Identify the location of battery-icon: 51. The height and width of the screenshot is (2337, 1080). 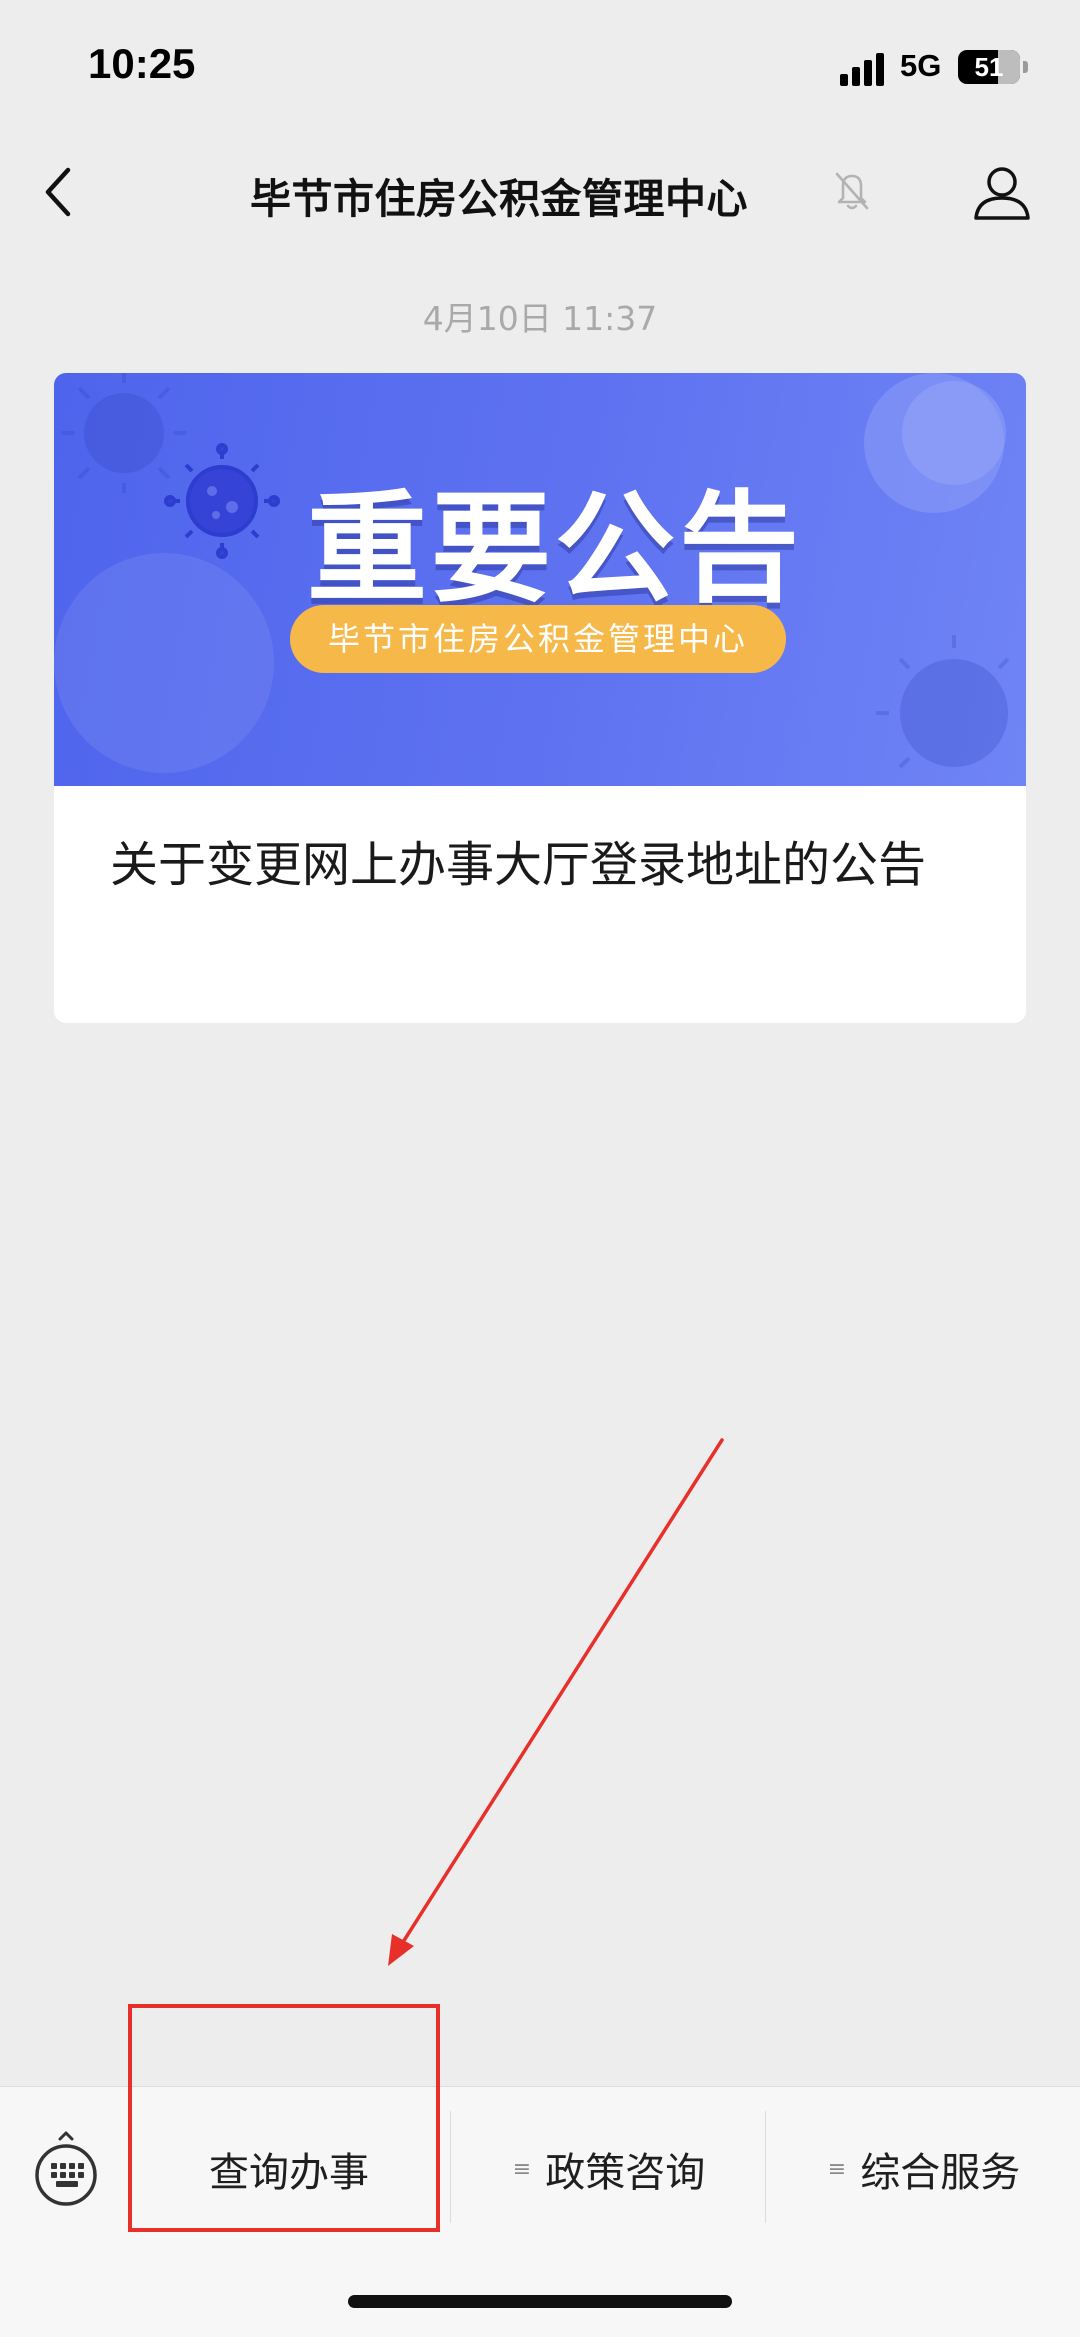
(989, 67).